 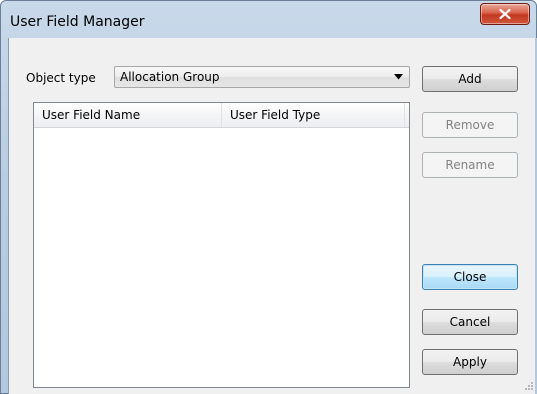 What do you see at coordinates (528, 385) in the screenshot?
I see `resize-grip-icon` at bounding box center [528, 385].